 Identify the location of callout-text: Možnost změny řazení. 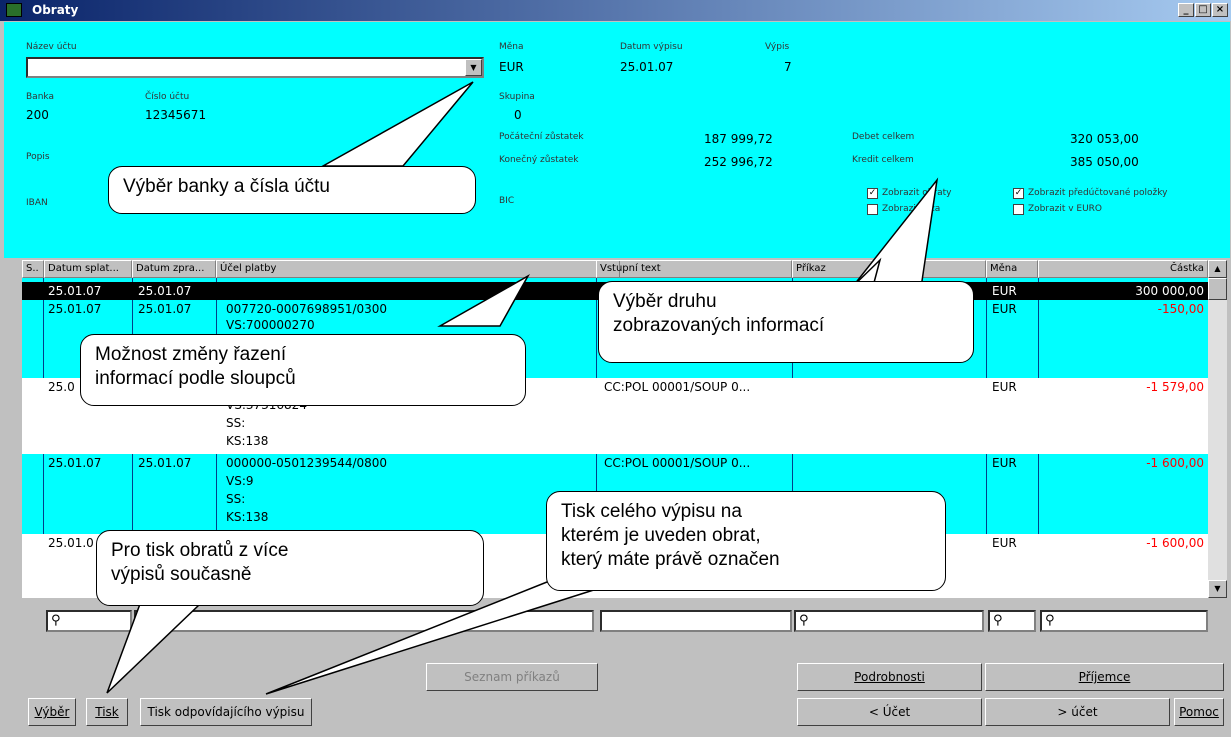
(191, 354).